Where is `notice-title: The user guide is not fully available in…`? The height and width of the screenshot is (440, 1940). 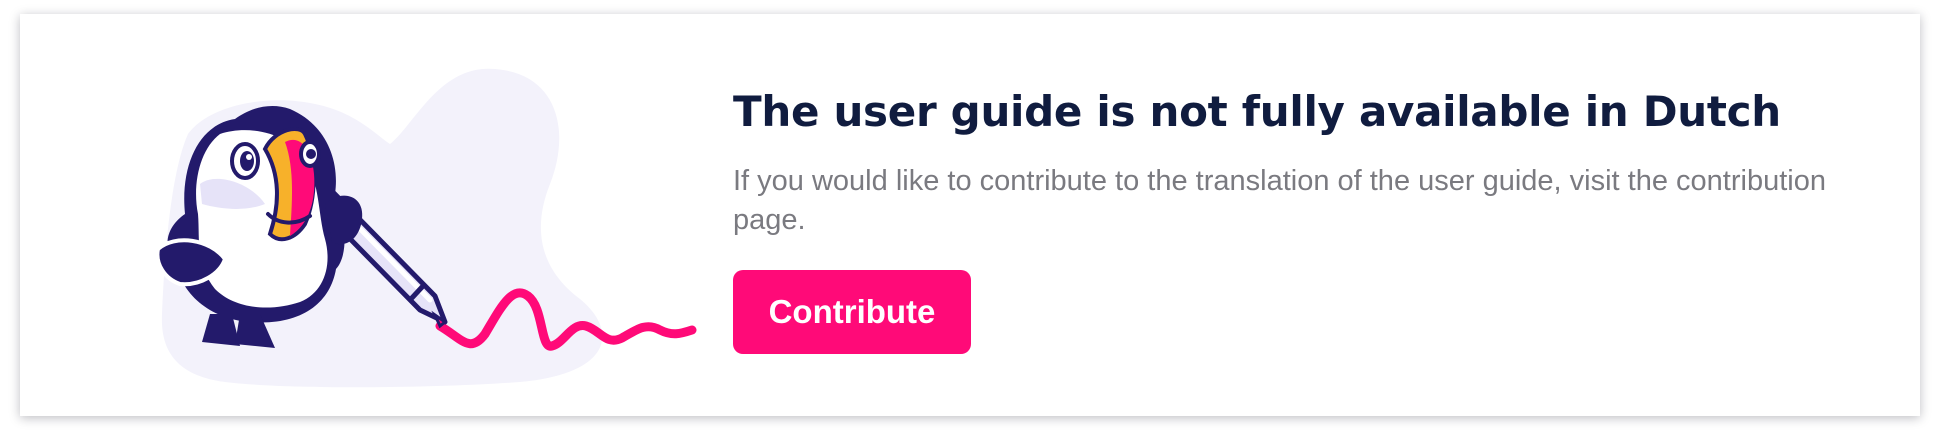 notice-title: The user guide is not fully available in… is located at coordinates (1257, 111).